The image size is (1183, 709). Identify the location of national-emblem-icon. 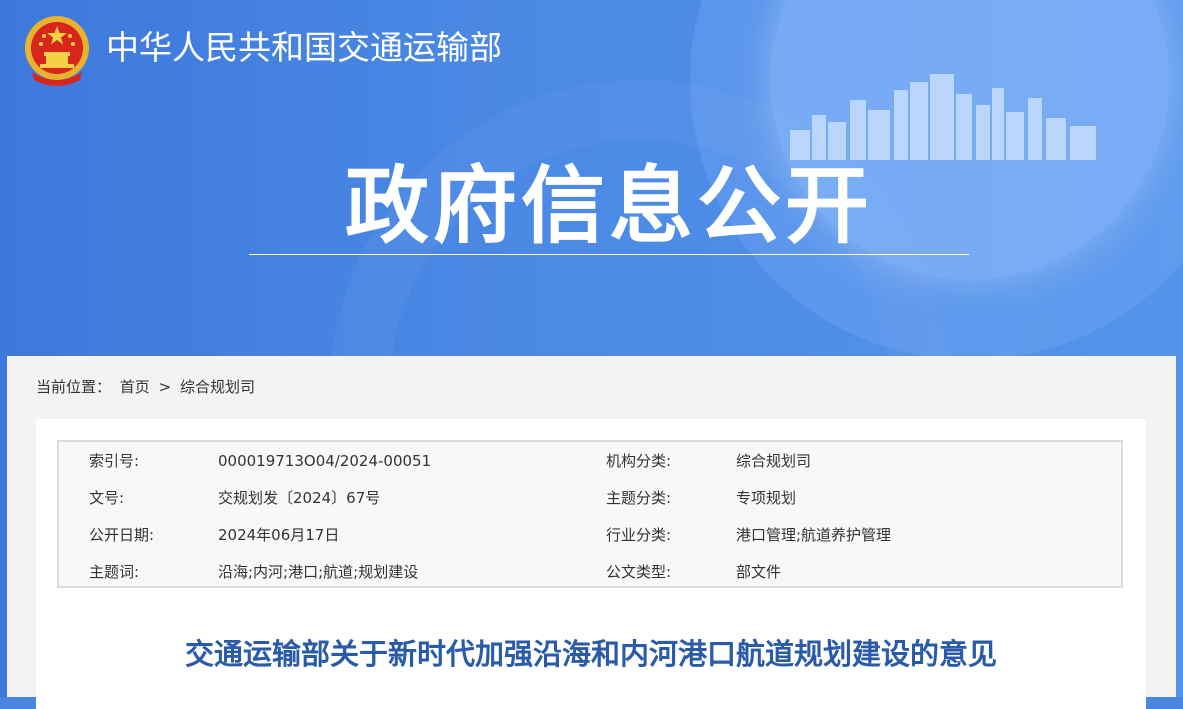
(57, 51).